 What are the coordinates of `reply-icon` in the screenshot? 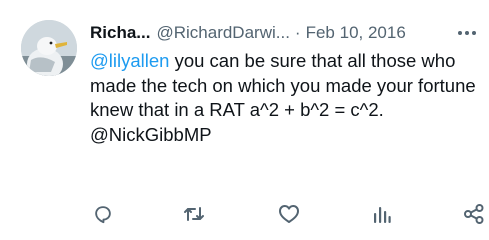 It's located at (103, 214).